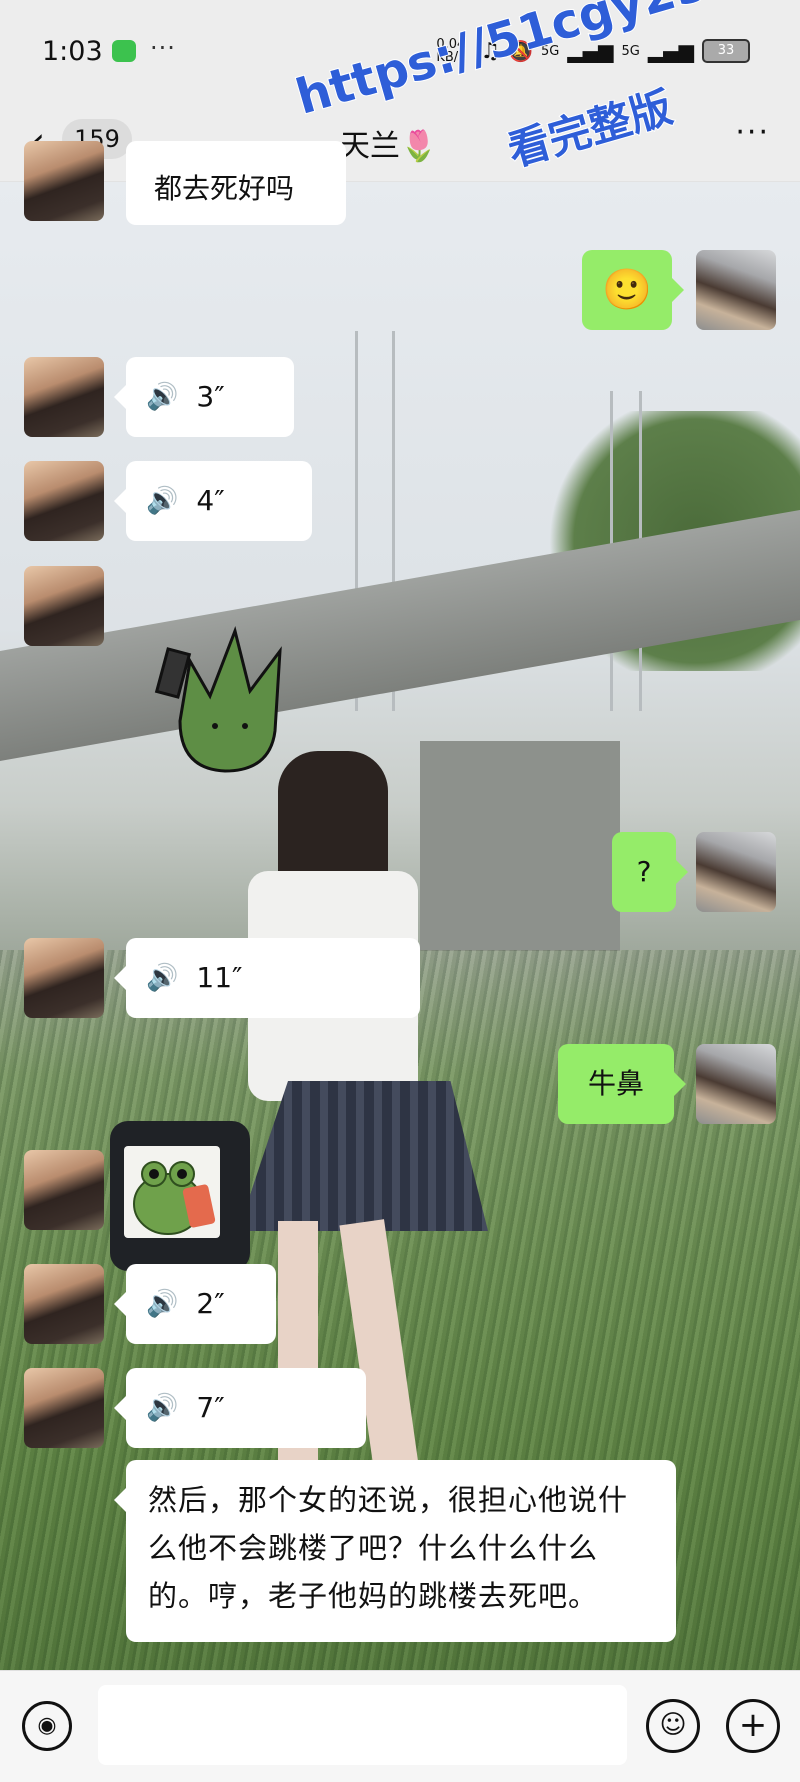 This screenshot has height=1782, width=800. I want to click on smile-emoji: 🙂, so click(627, 290).